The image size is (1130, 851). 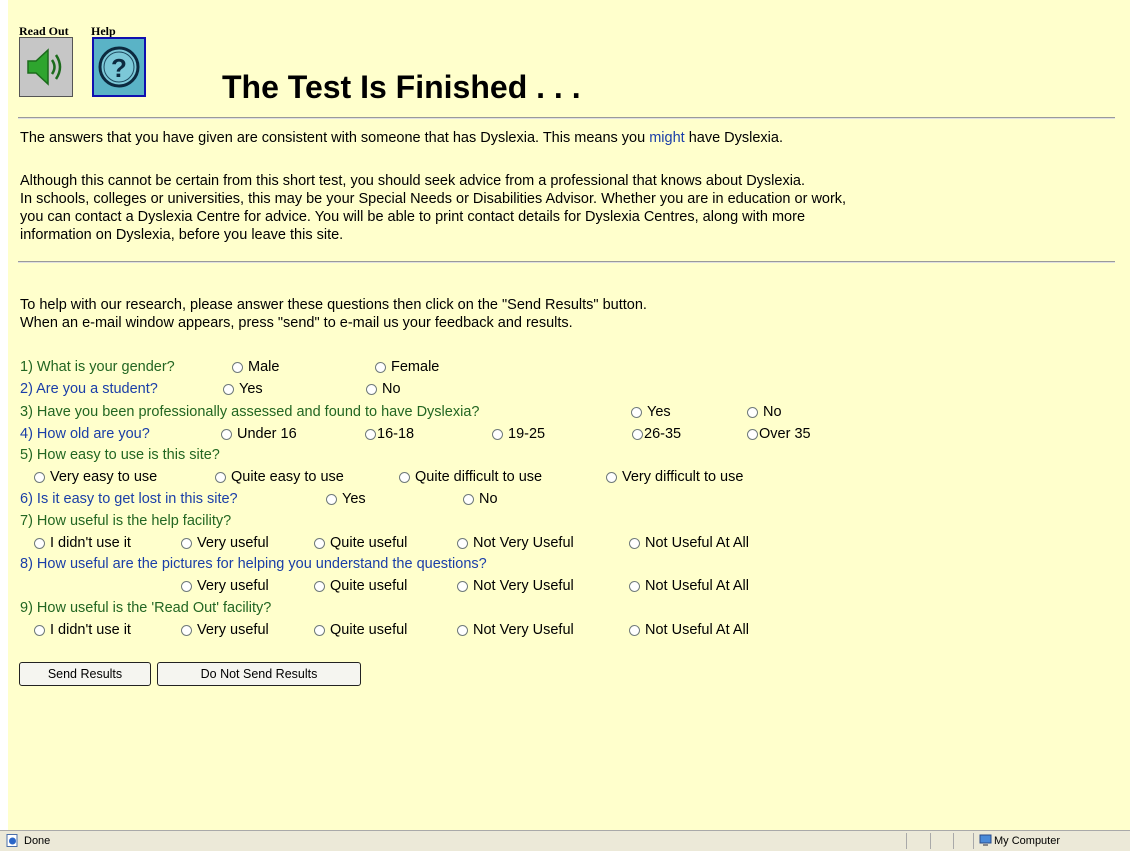 What do you see at coordinates (233, 586) in the screenshot?
I see `option-label: Very useful` at bounding box center [233, 586].